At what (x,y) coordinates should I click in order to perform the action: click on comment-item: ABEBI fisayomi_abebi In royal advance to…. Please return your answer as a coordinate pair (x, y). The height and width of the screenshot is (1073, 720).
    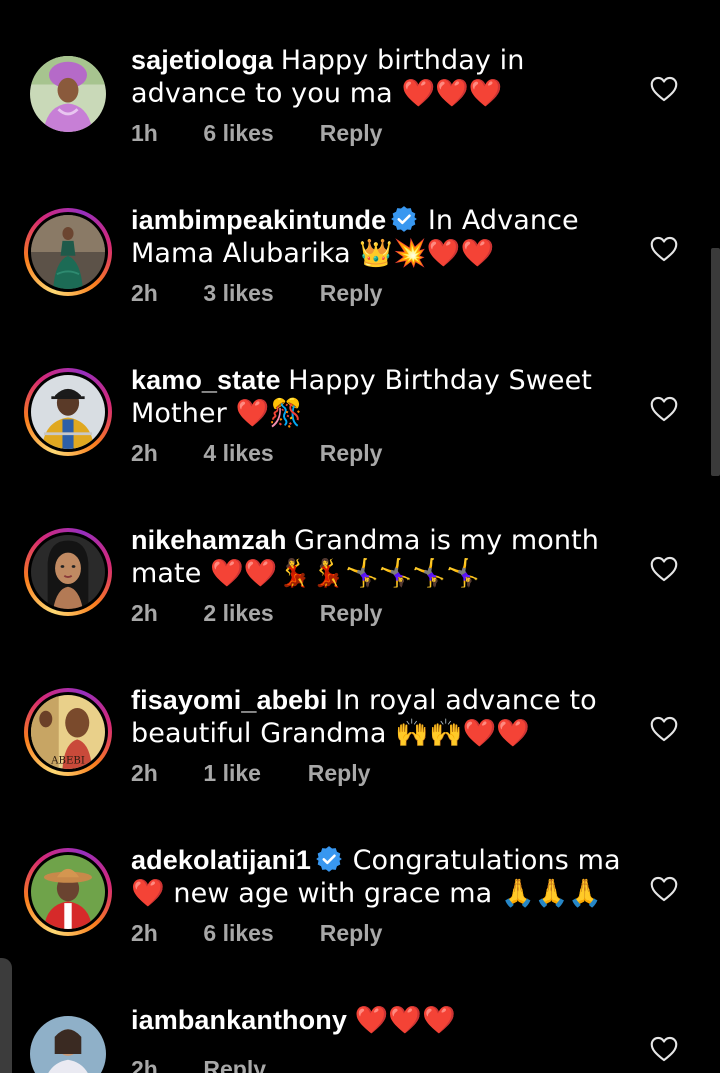
    Looking at the image, I should click on (360, 764).